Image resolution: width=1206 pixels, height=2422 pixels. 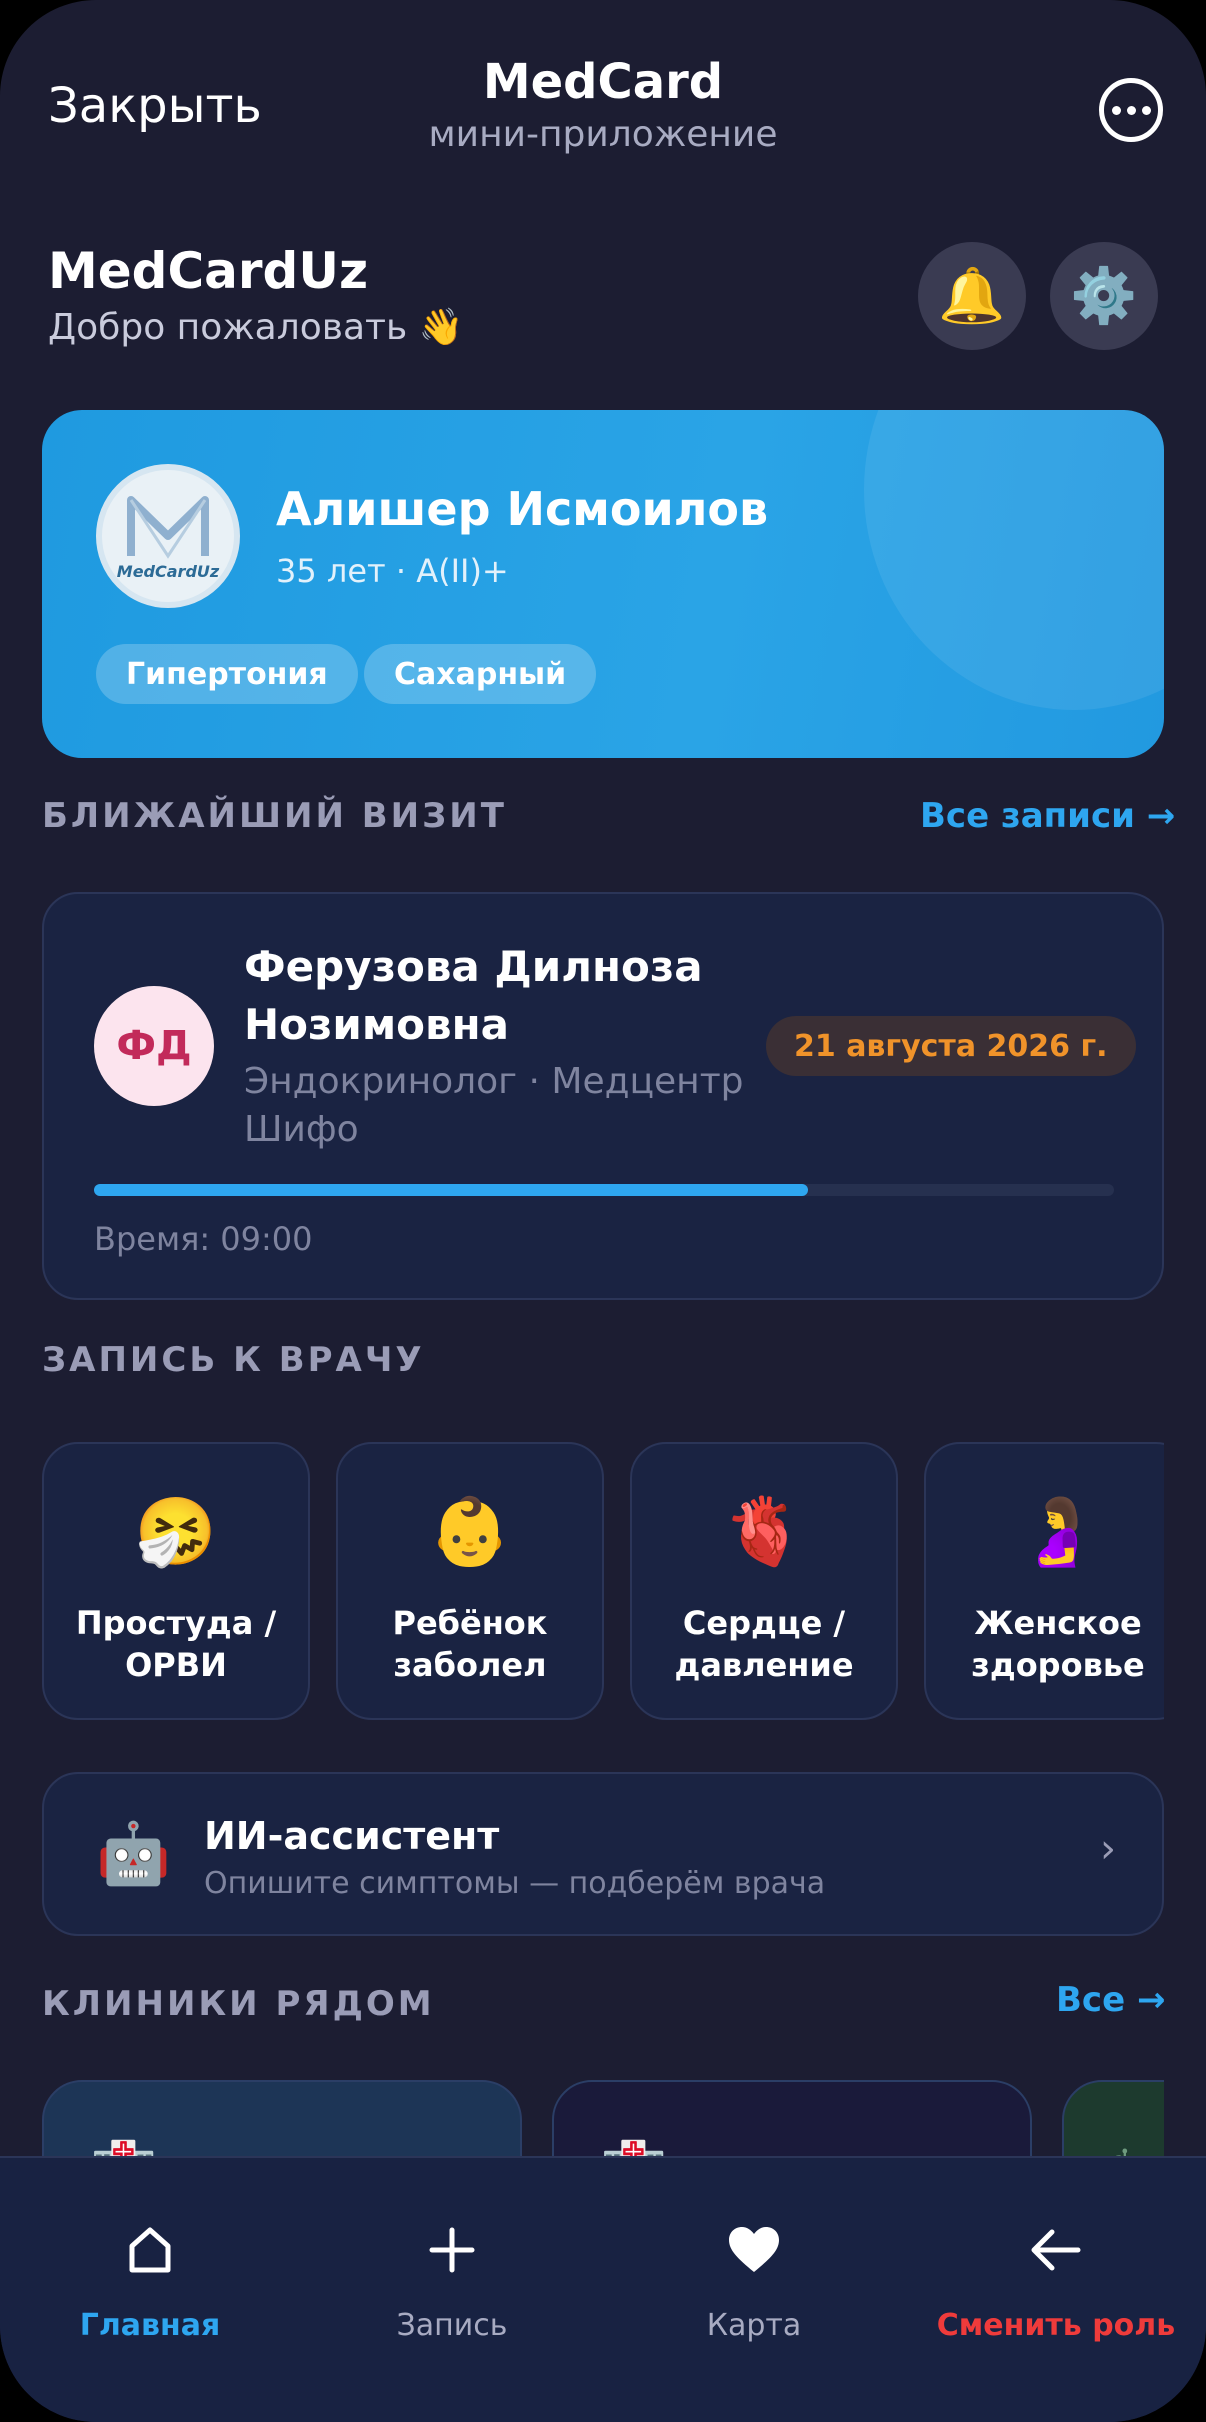 What do you see at coordinates (150, 2325) in the screenshot?
I see `nav-label: Главная` at bounding box center [150, 2325].